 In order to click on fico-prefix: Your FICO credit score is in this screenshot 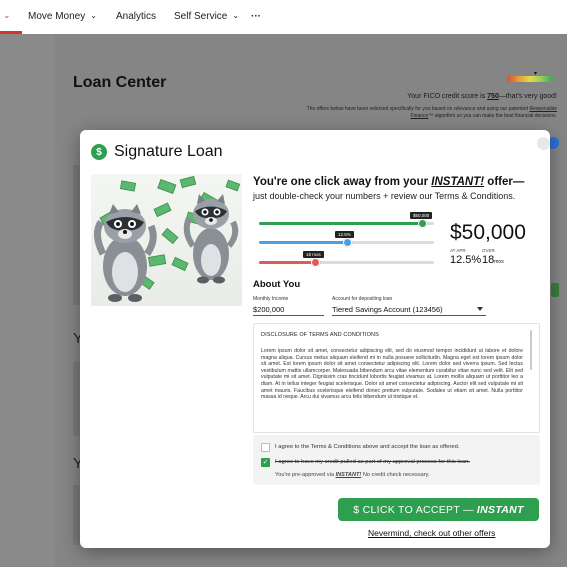, I will do `click(447, 96)`.